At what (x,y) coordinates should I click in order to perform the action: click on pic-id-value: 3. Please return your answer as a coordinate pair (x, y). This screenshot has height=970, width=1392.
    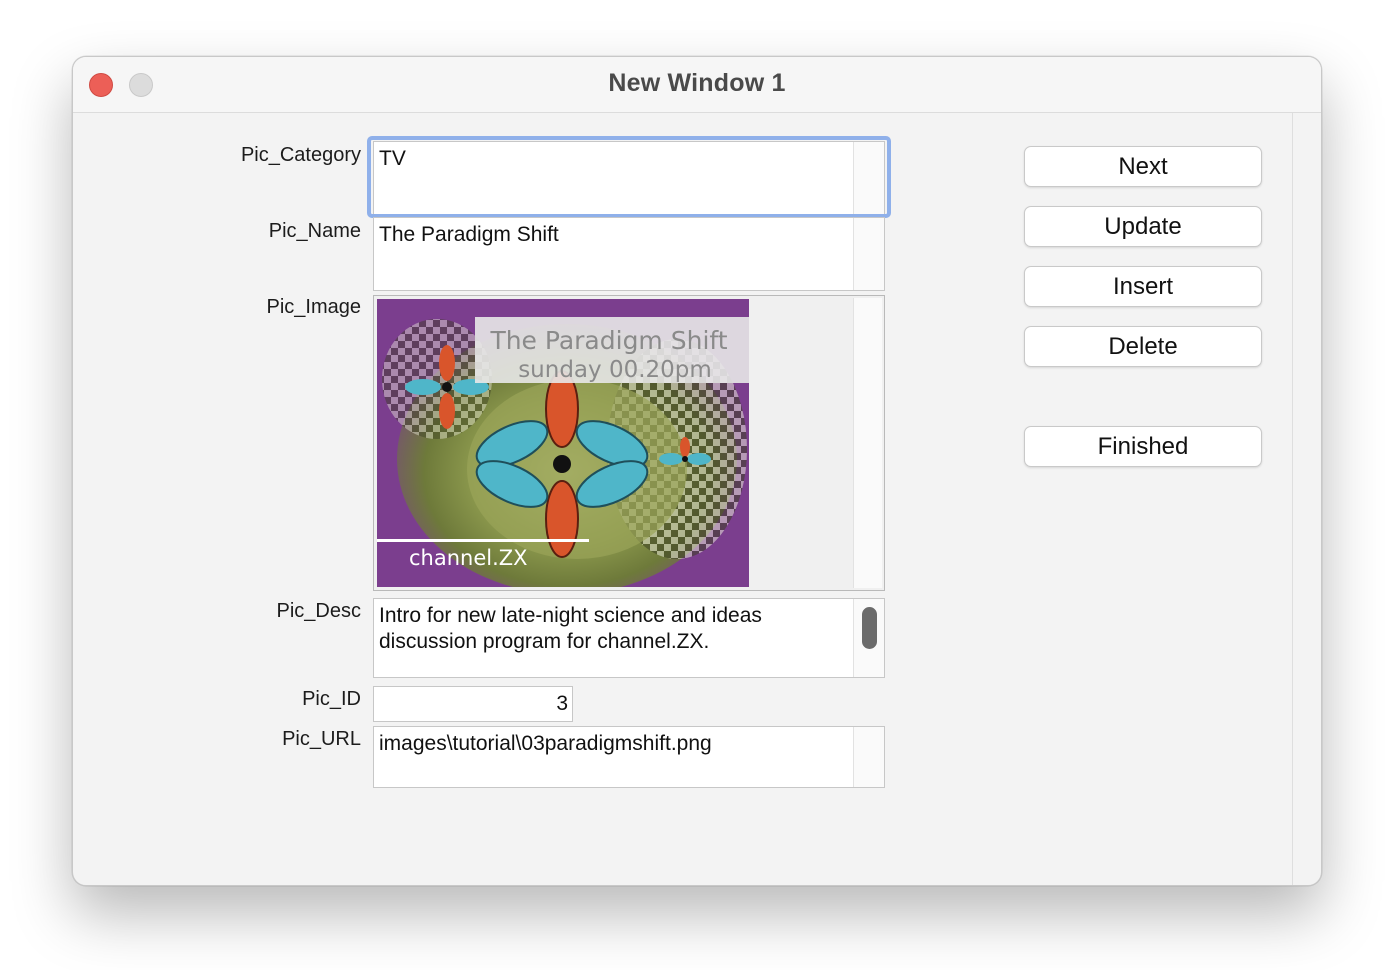
    Looking at the image, I should click on (562, 703).